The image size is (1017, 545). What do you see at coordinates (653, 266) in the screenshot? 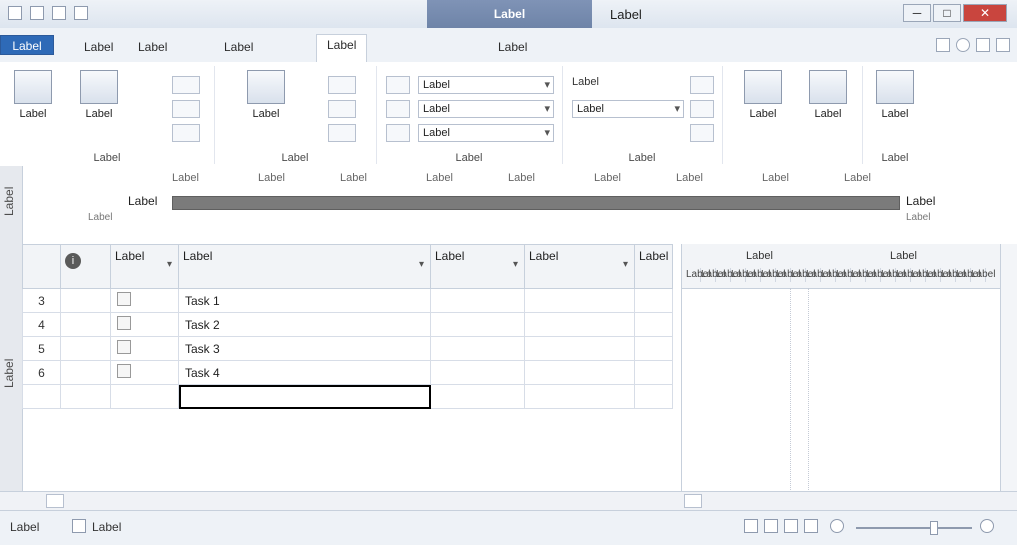
I see `grid-header-finish: Label` at bounding box center [653, 266].